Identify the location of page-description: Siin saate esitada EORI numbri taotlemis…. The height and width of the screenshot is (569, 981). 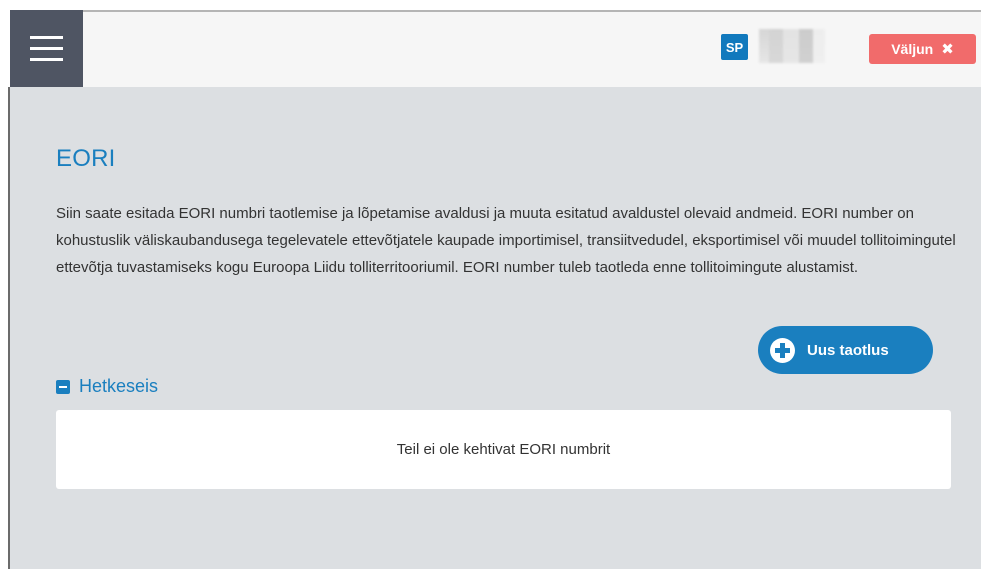
(506, 240).